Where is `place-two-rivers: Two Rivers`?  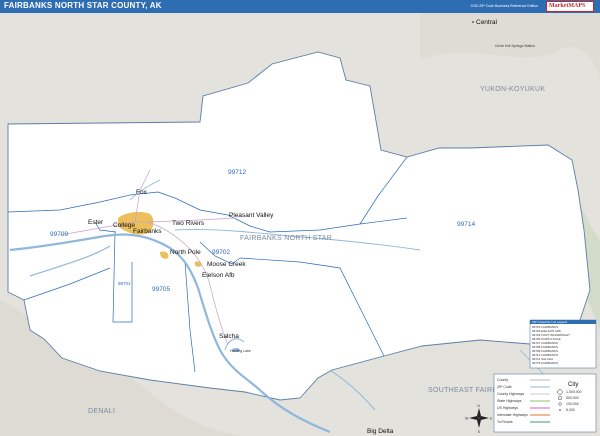
place-two-rivers: Two Rivers is located at coordinates (188, 223).